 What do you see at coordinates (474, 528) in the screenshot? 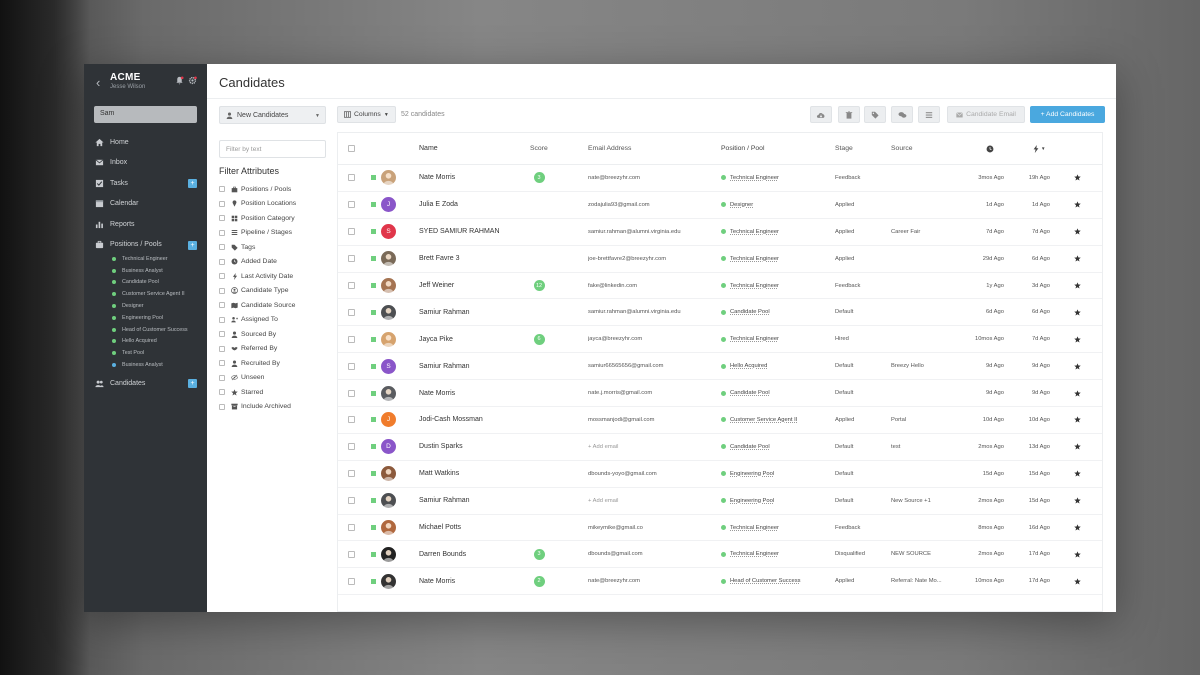
I see `candidate-name-link: Michael Potts` at bounding box center [474, 528].